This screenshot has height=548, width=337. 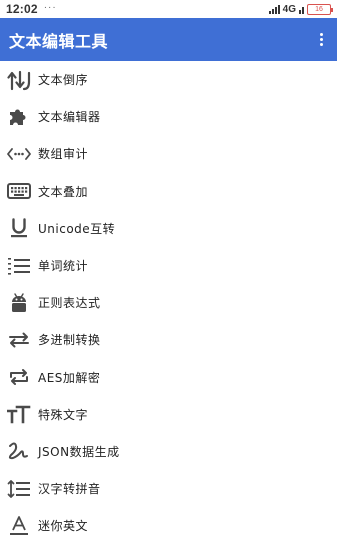 I want to click on status-bar: 12:02 ··· 4G 16, so click(x=168, y=9).